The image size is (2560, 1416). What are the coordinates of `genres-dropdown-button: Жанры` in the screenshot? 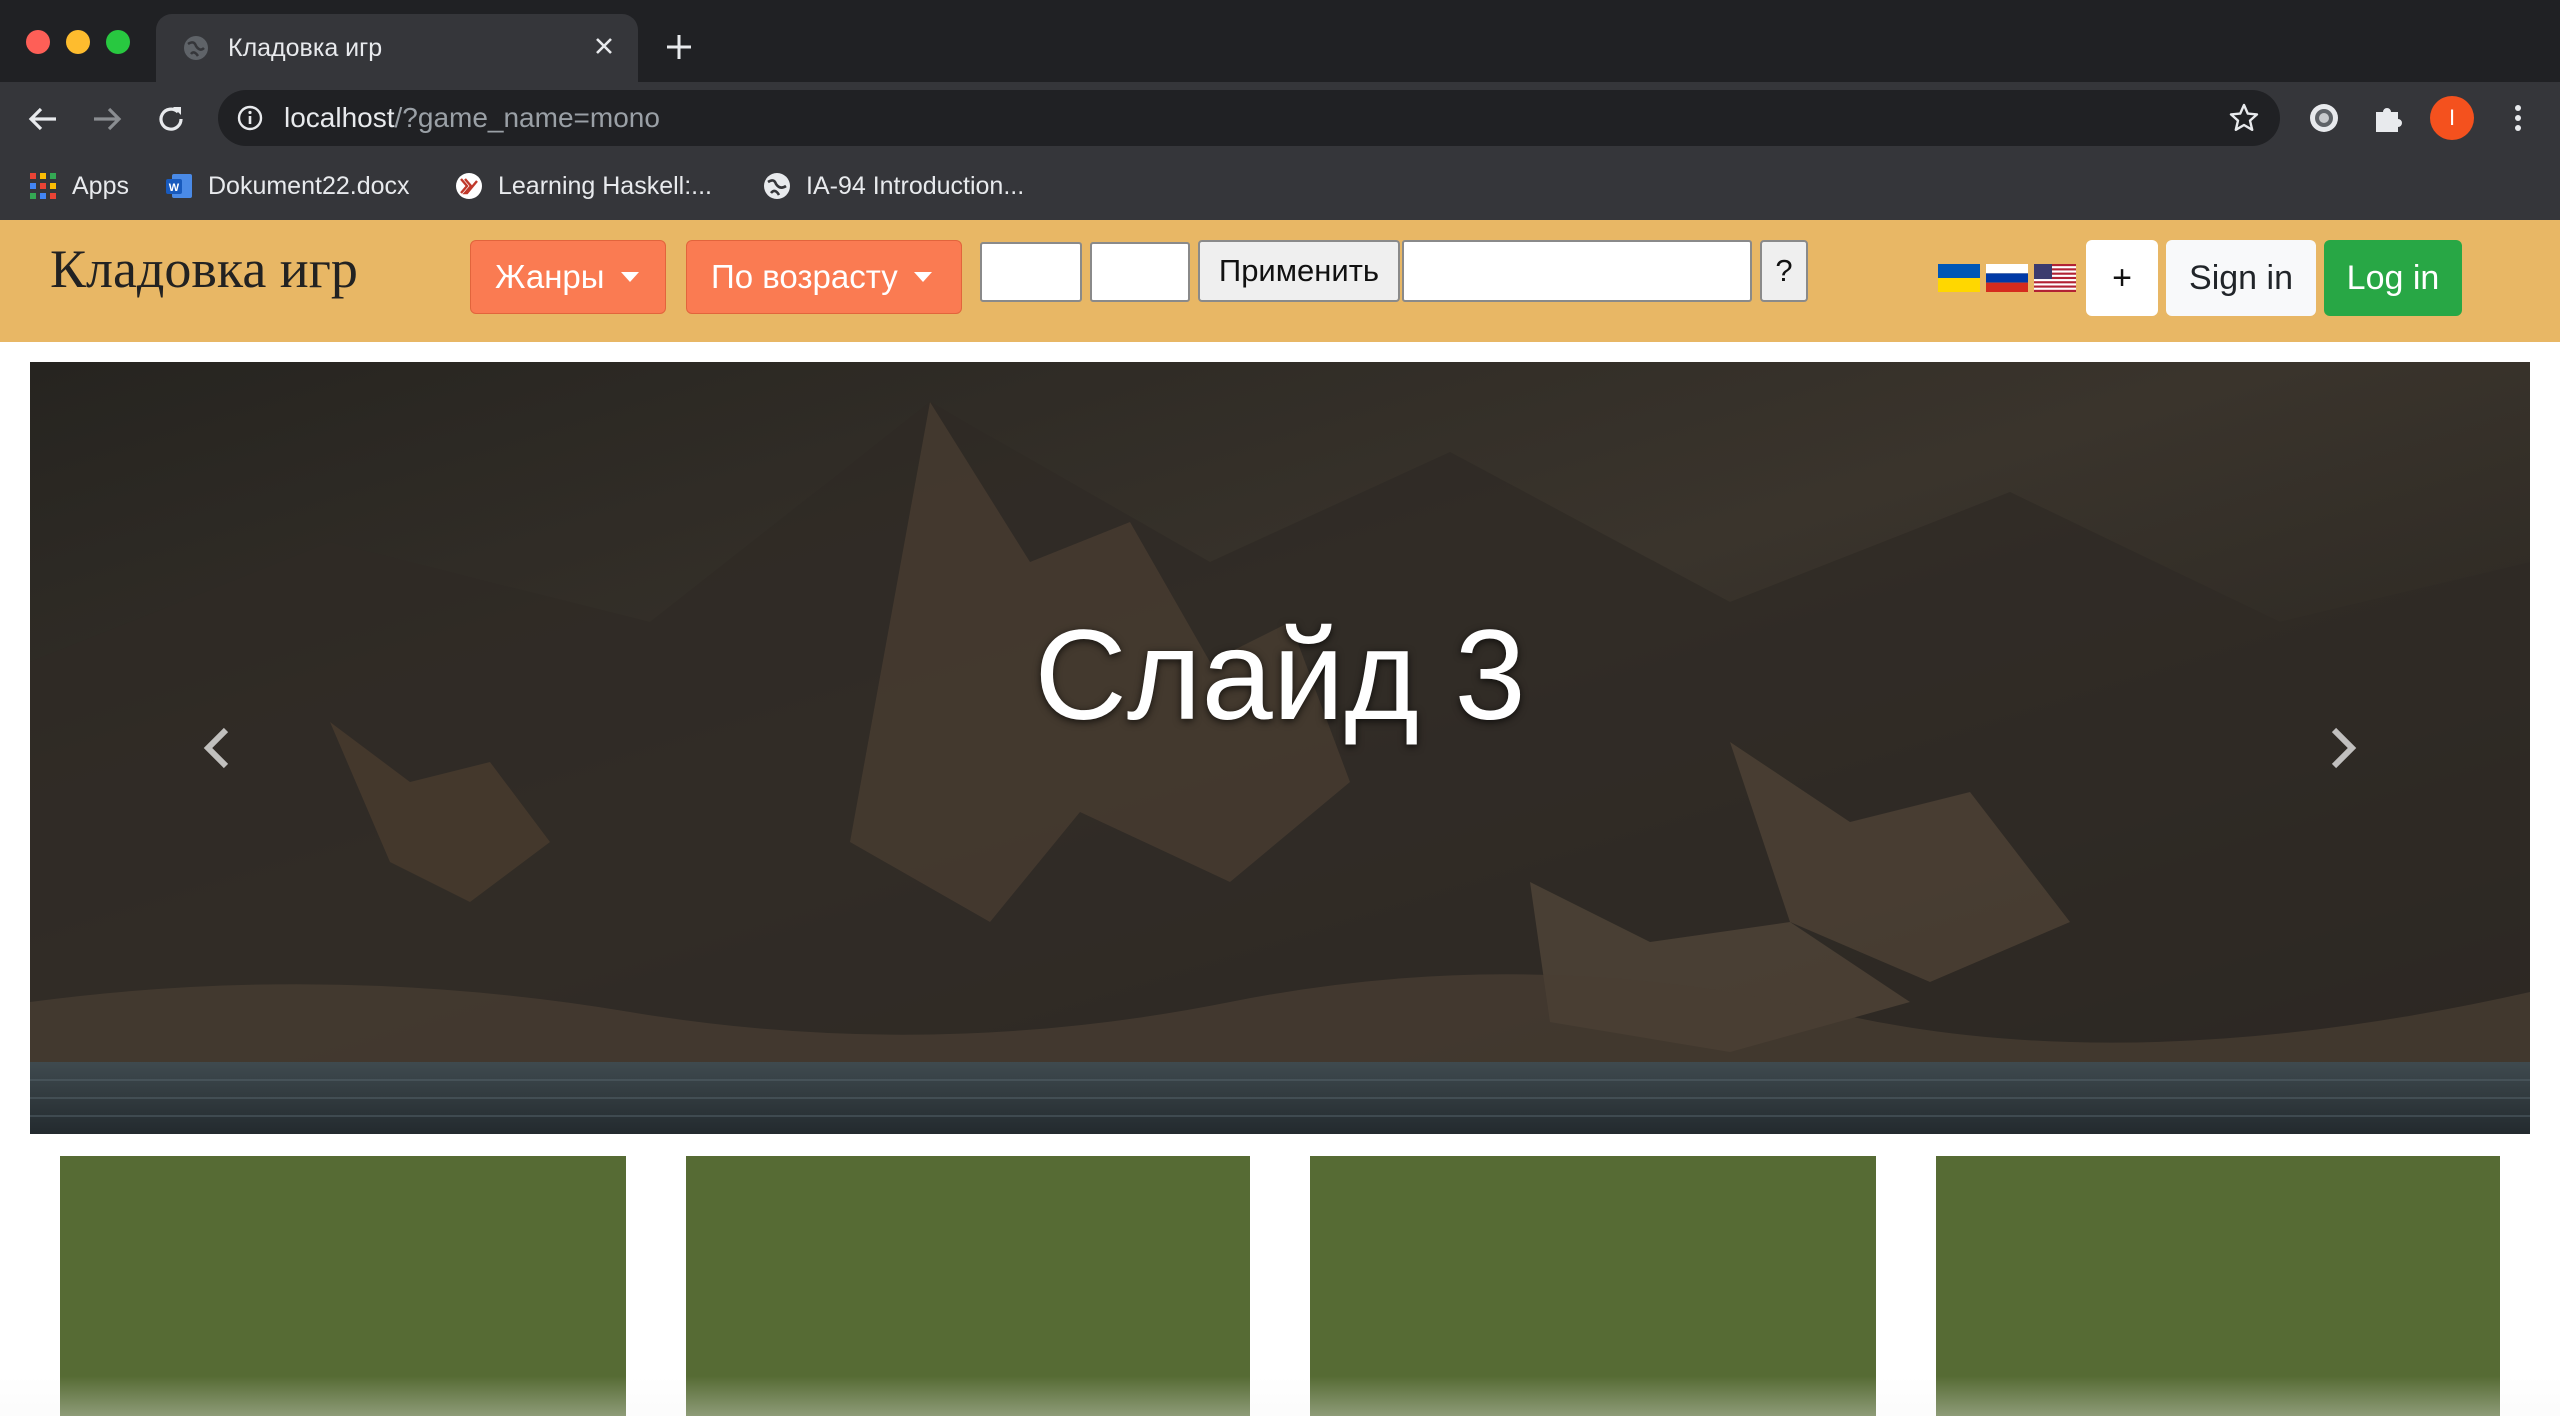 It's located at (568, 277).